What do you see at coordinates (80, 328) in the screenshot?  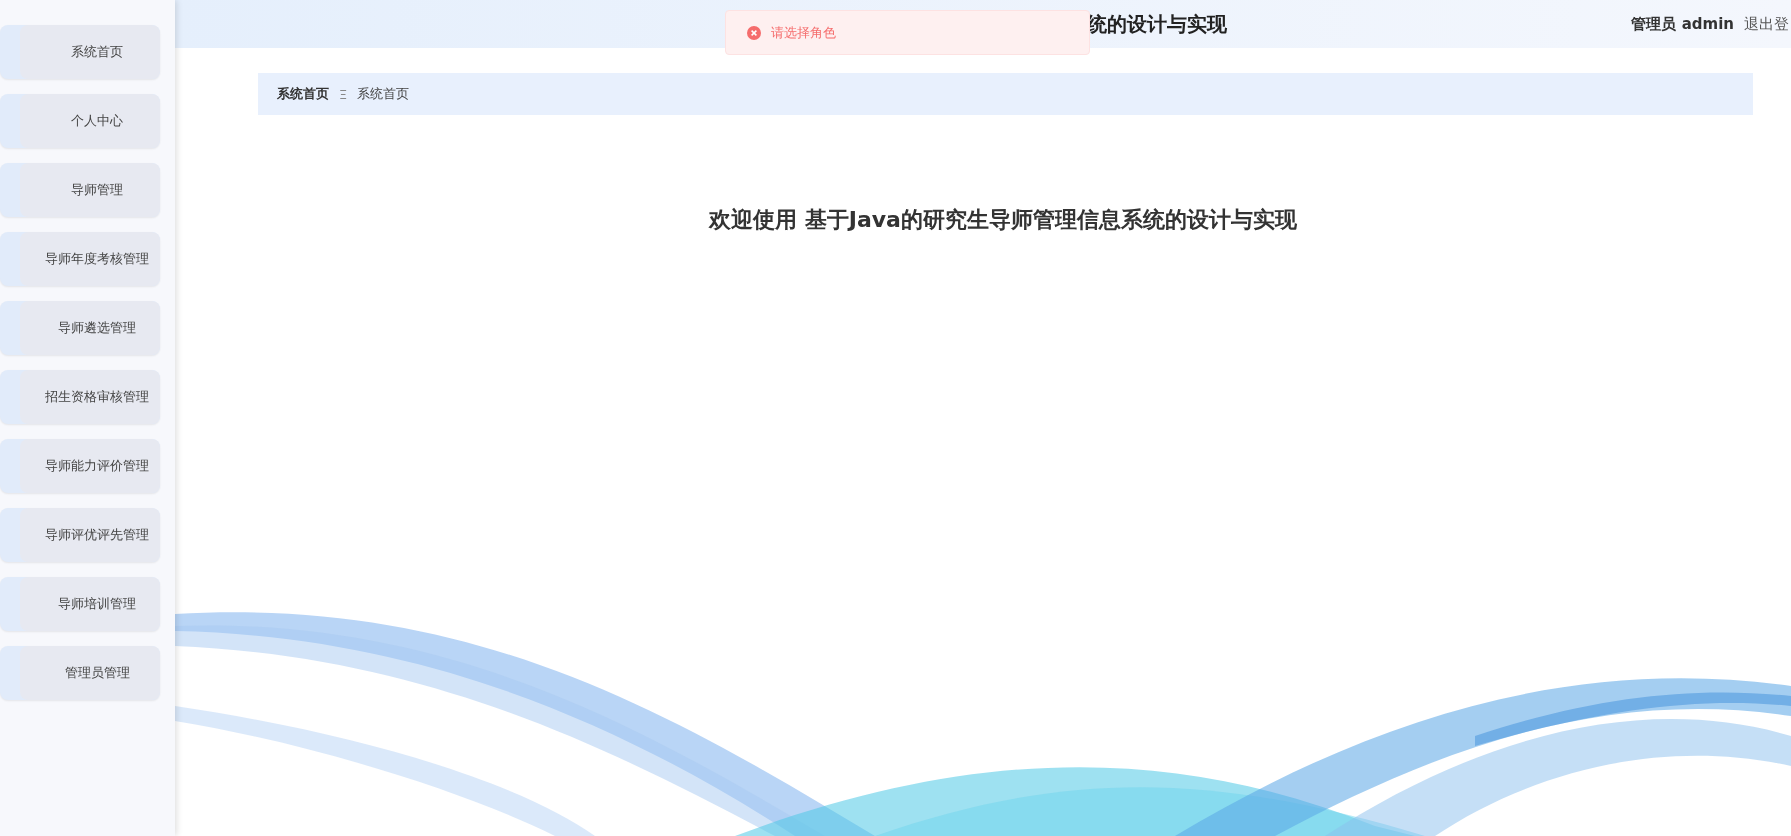 I see `sidebar-item: 导师遴选管理` at bounding box center [80, 328].